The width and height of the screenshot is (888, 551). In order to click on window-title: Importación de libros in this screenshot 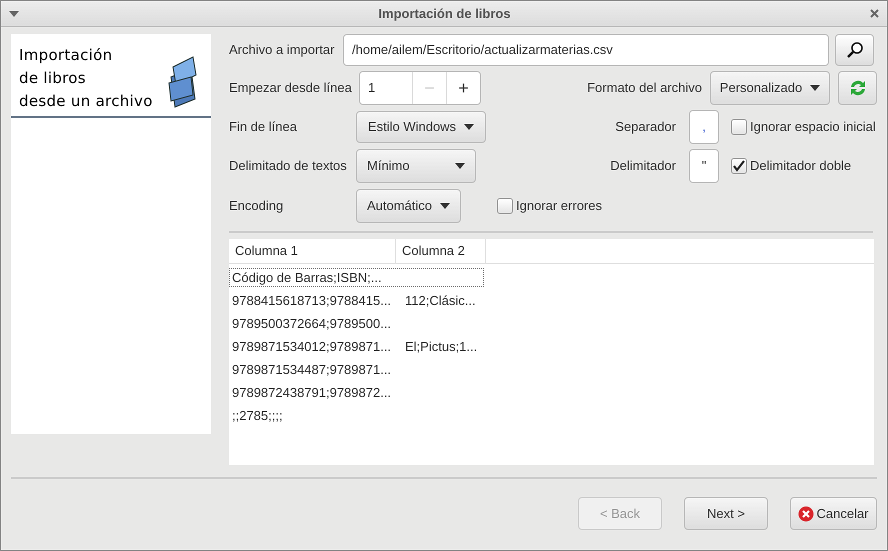, I will do `click(444, 13)`.